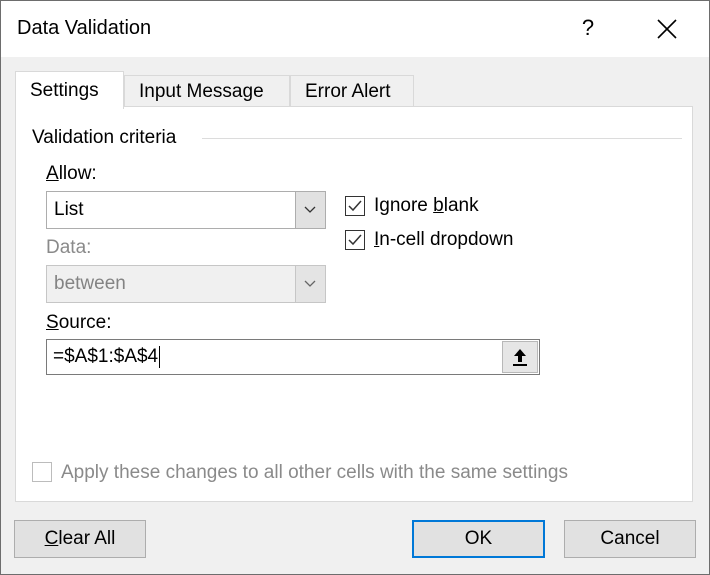 The height and width of the screenshot is (575, 710). Describe the element at coordinates (42, 472) in the screenshot. I see `apply-all-checkbox` at that location.